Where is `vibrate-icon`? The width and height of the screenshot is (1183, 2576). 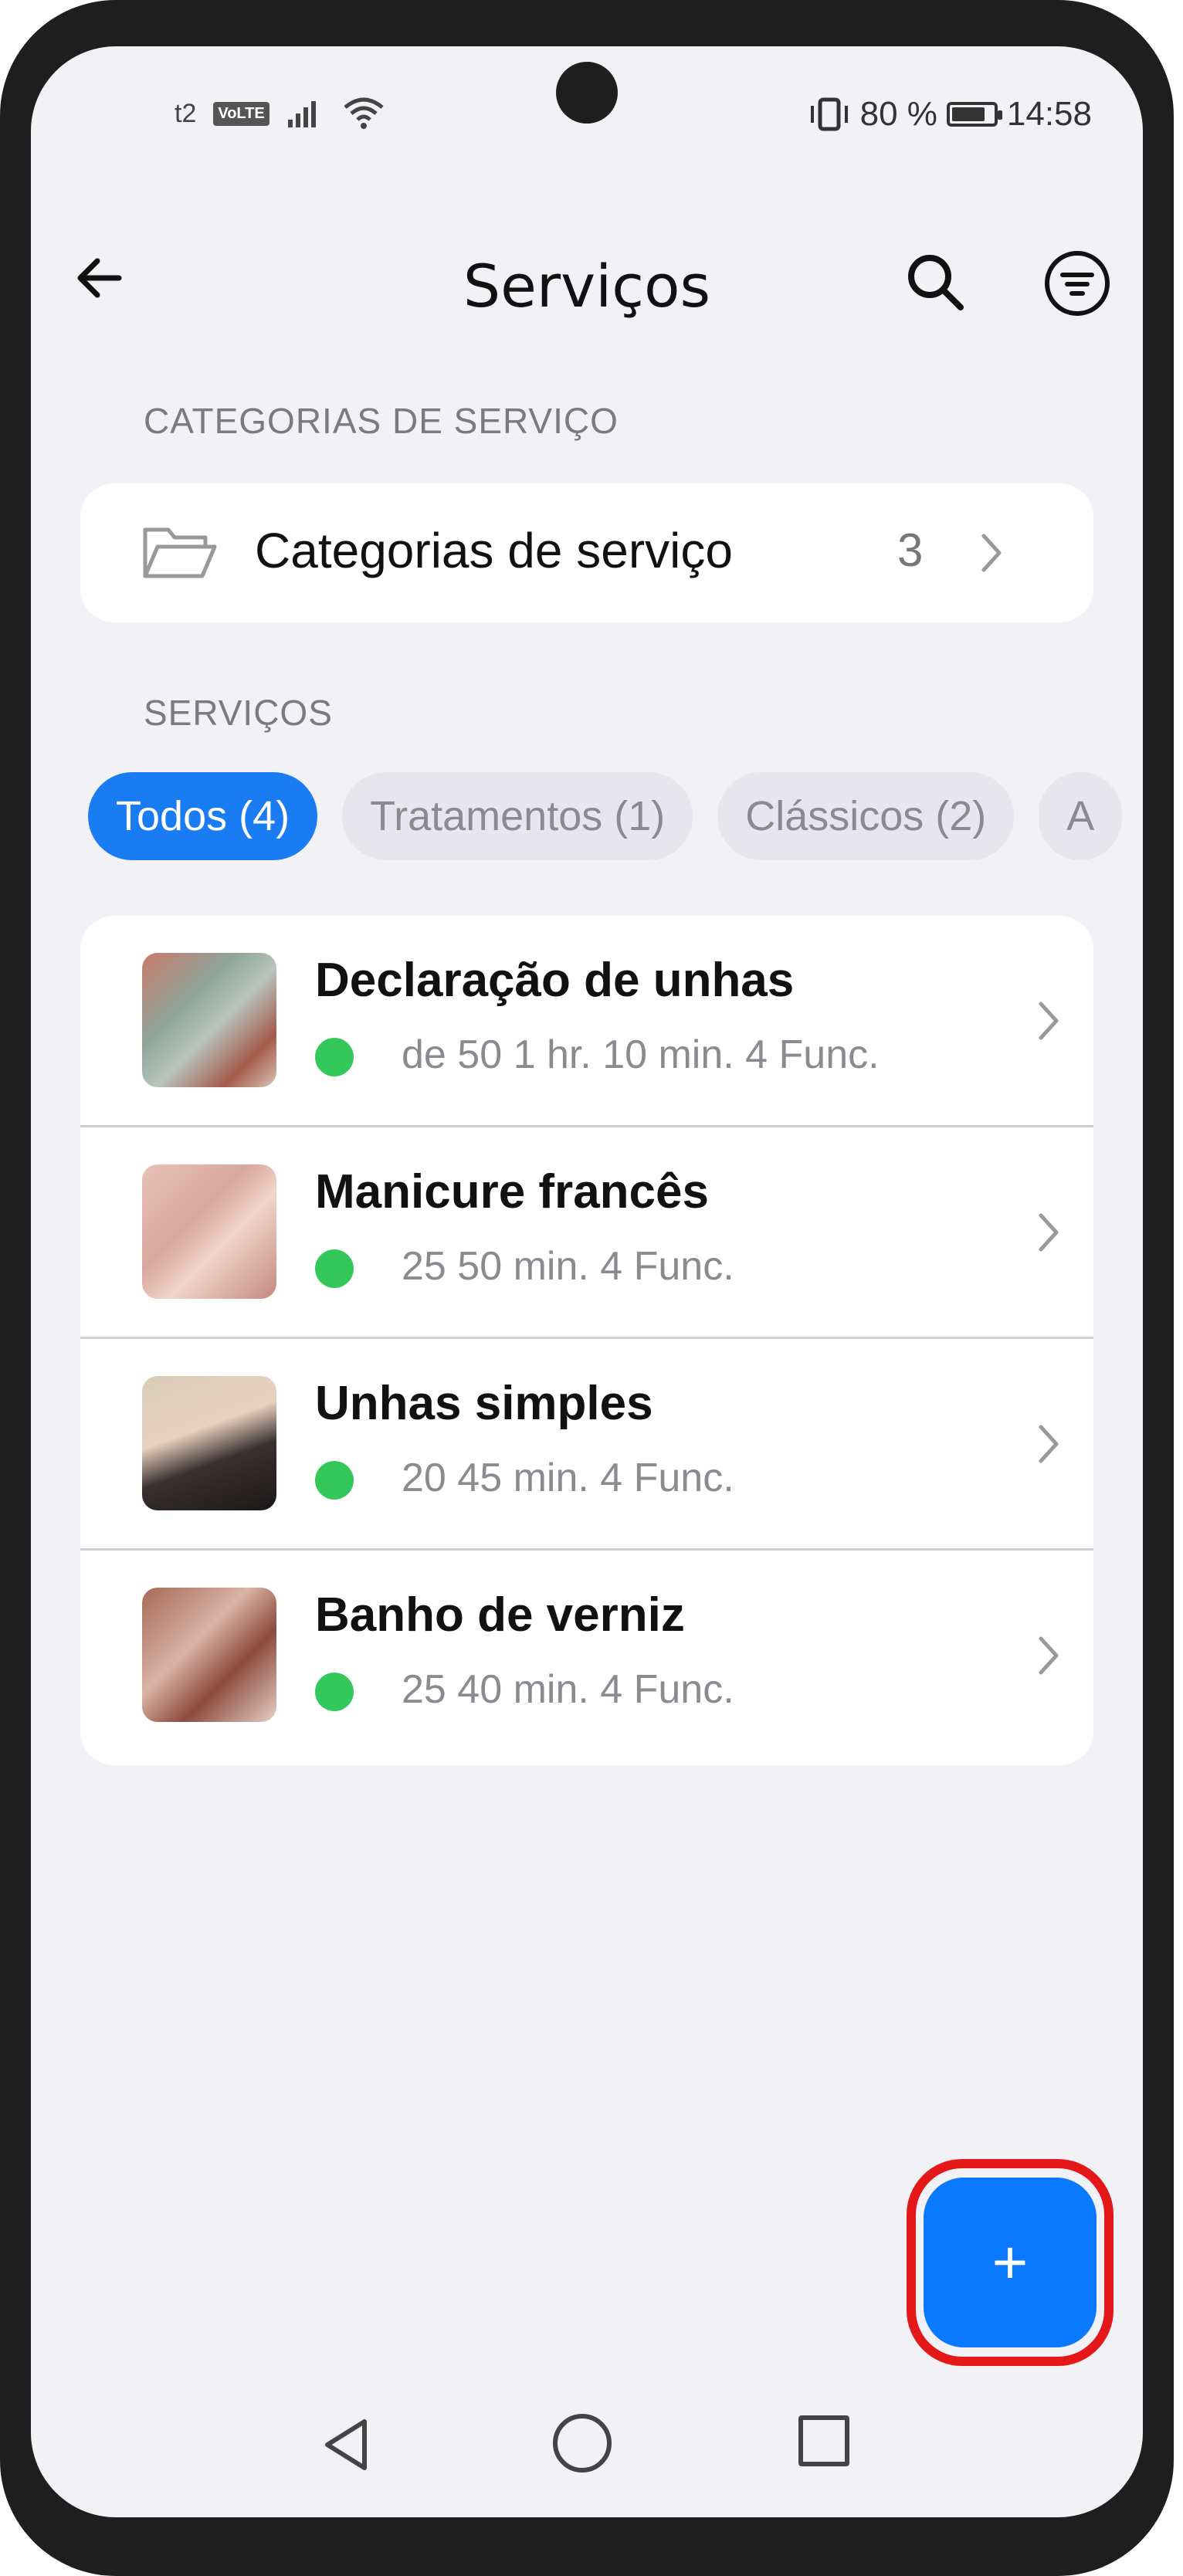 vibrate-icon is located at coordinates (829, 114).